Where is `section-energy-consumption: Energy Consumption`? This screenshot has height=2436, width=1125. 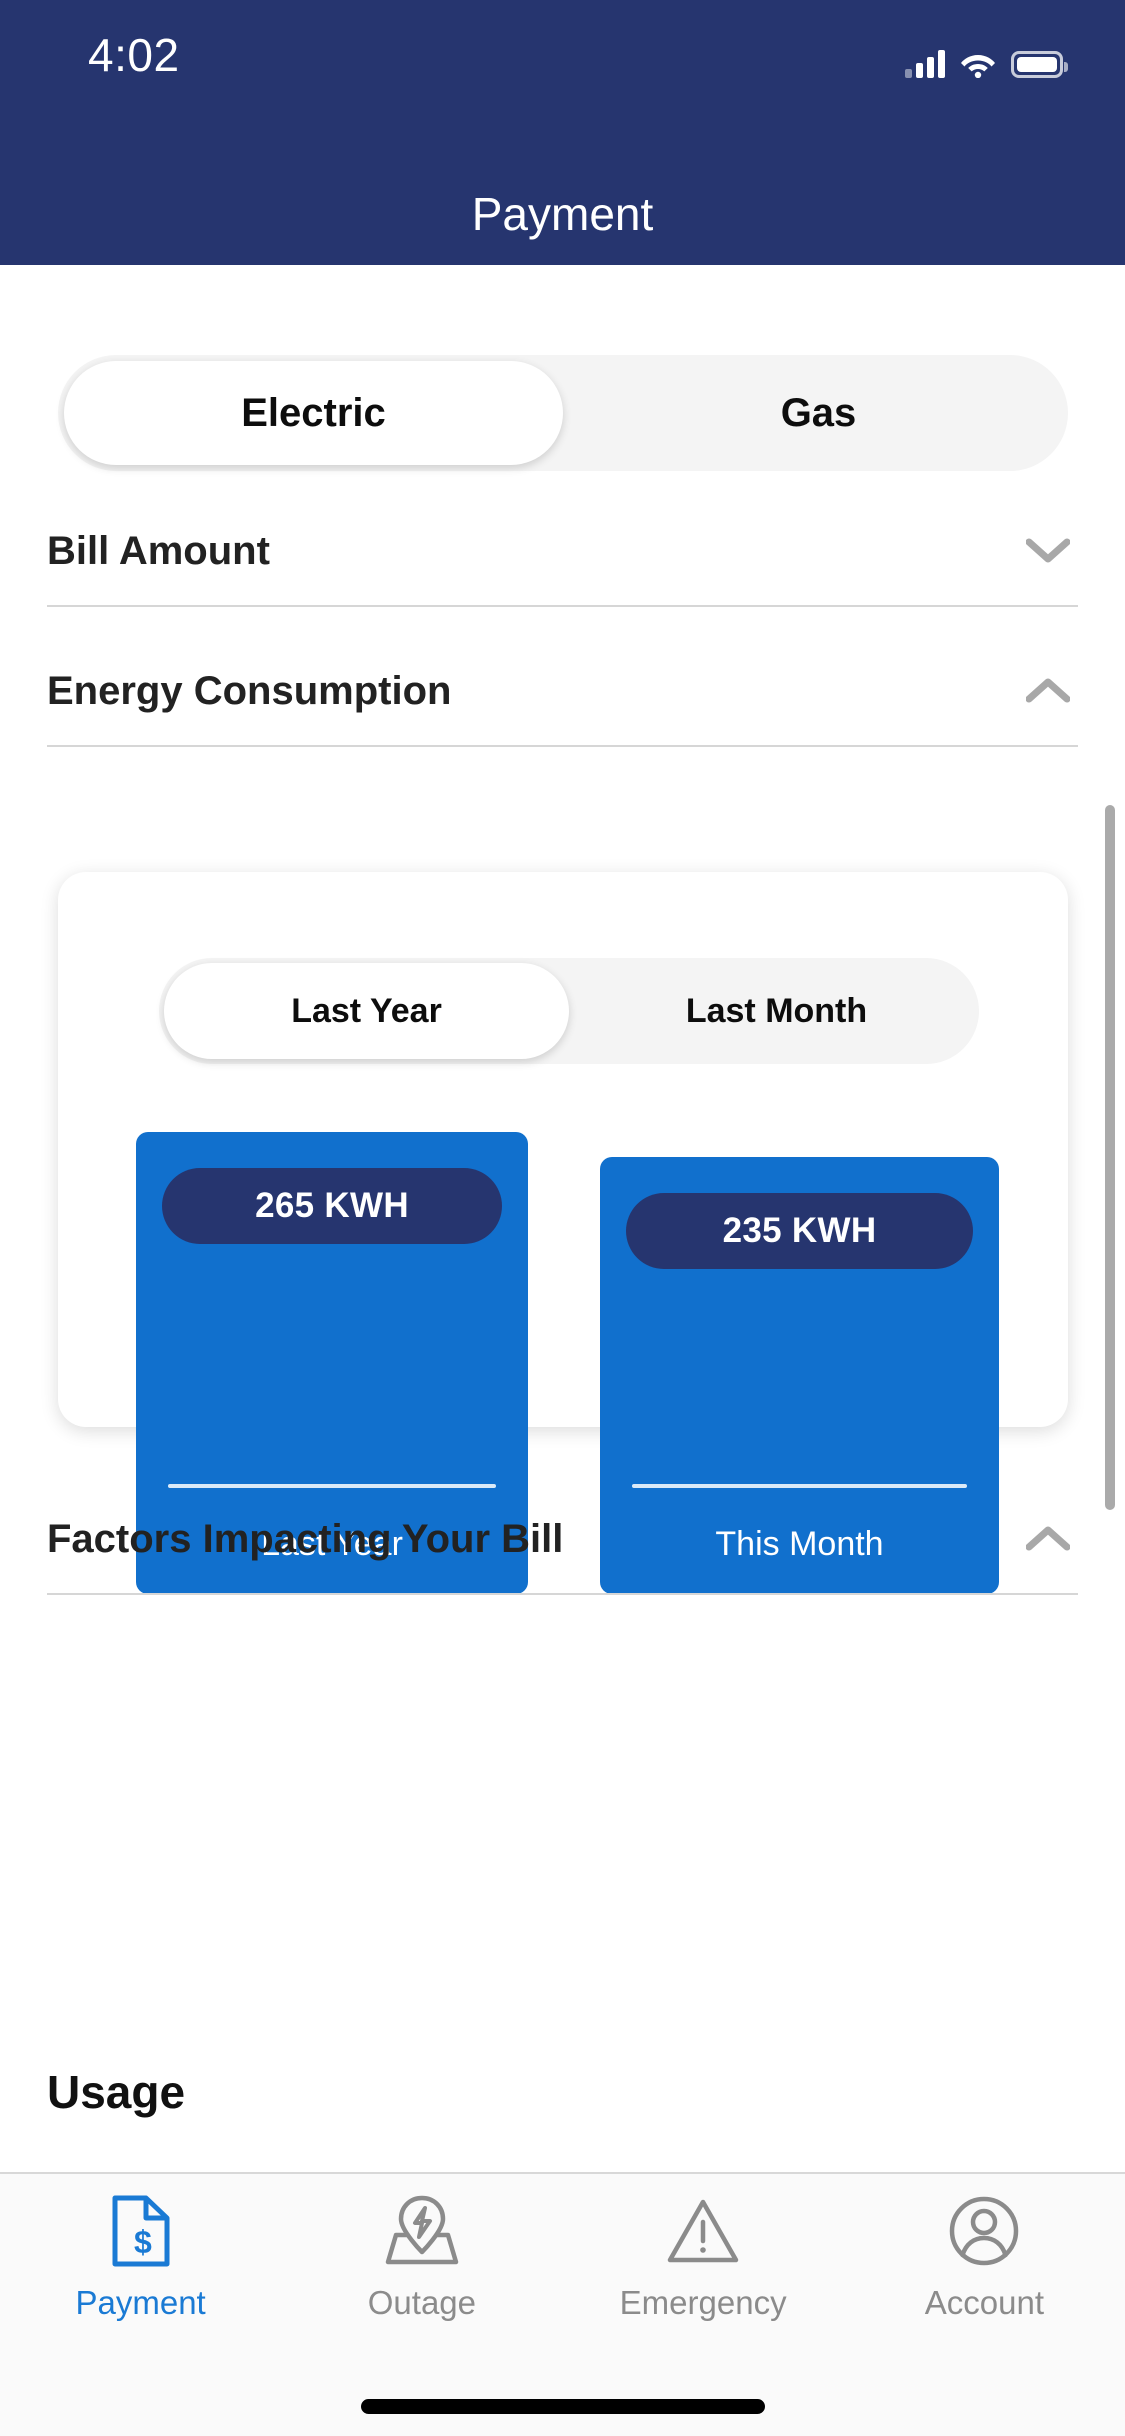
section-energy-consumption: Energy Consumption is located at coordinates (562, 692).